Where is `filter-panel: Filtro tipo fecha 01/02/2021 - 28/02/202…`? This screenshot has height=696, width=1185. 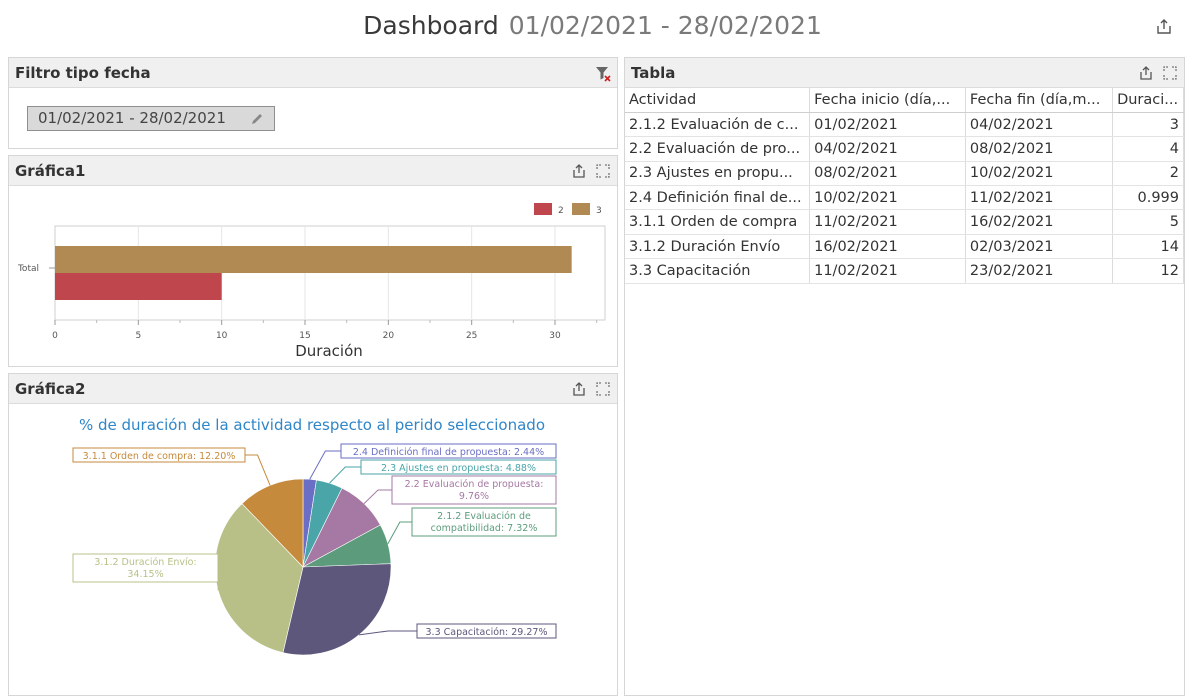
filter-panel: Filtro tipo fecha 01/02/2021 - 28/02/202… is located at coordinates (313, 103).